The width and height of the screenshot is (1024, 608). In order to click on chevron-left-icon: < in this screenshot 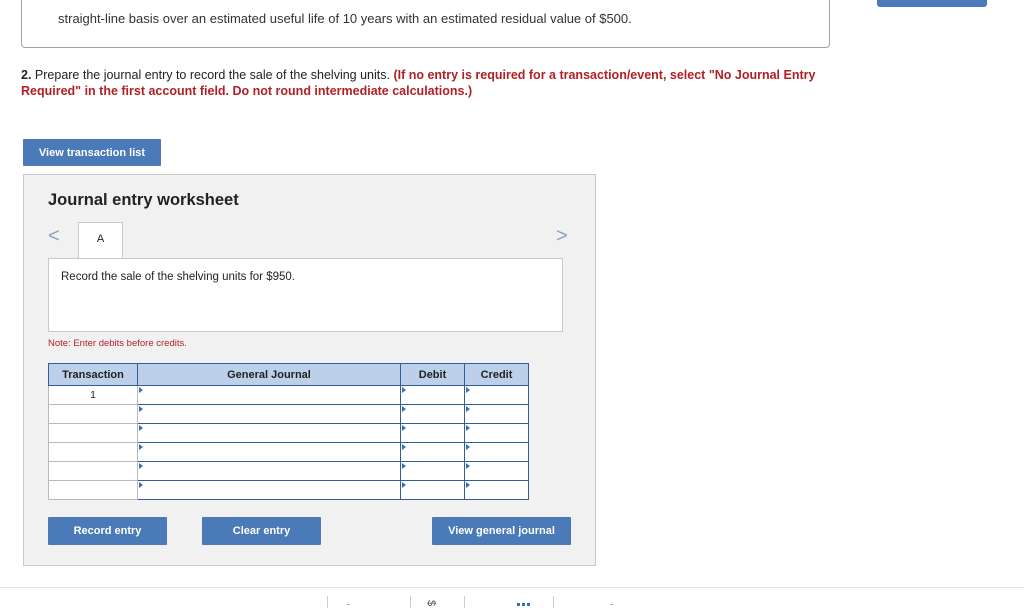, I will do `click(54, 236)`.